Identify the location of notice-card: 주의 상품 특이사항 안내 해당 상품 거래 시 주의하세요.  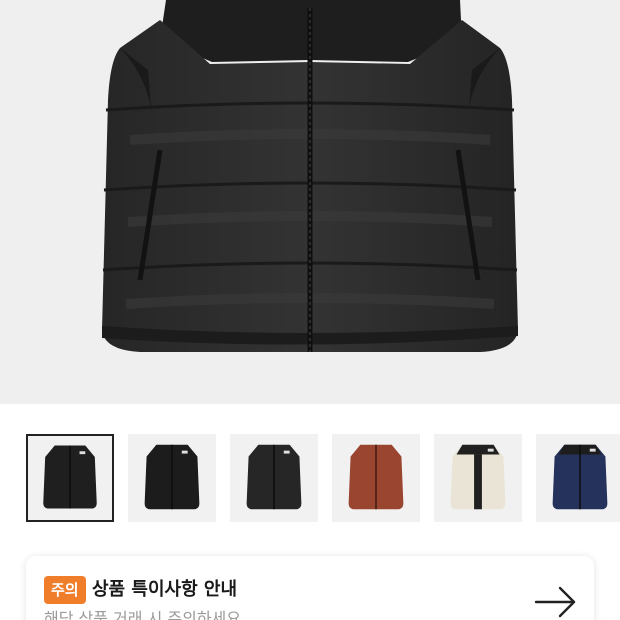
(310, 588).